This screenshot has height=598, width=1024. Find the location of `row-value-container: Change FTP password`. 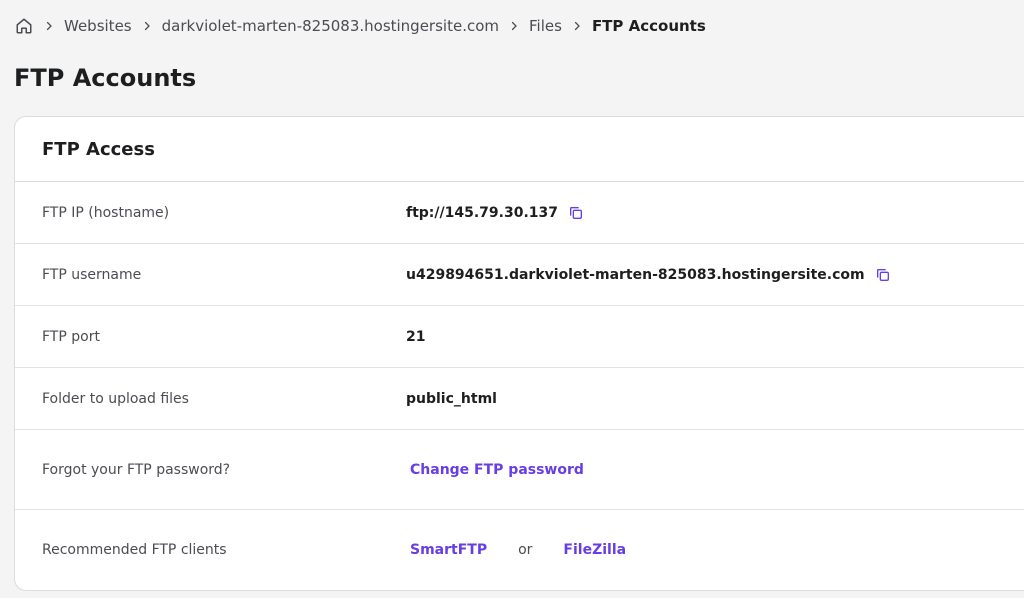

row-value-container: Change FTP password is located at coordinates (495, 470).